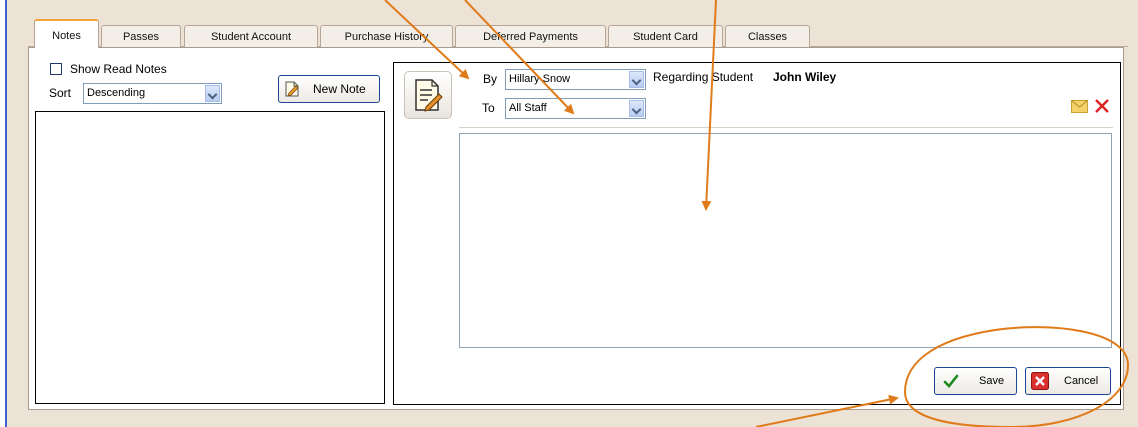 This screenshot has width=1138, height=427. What do you see at coordinates (56, 69) in the screenshot?
I see `show-read-notes-checkbox` at bounding box center [56, 69].